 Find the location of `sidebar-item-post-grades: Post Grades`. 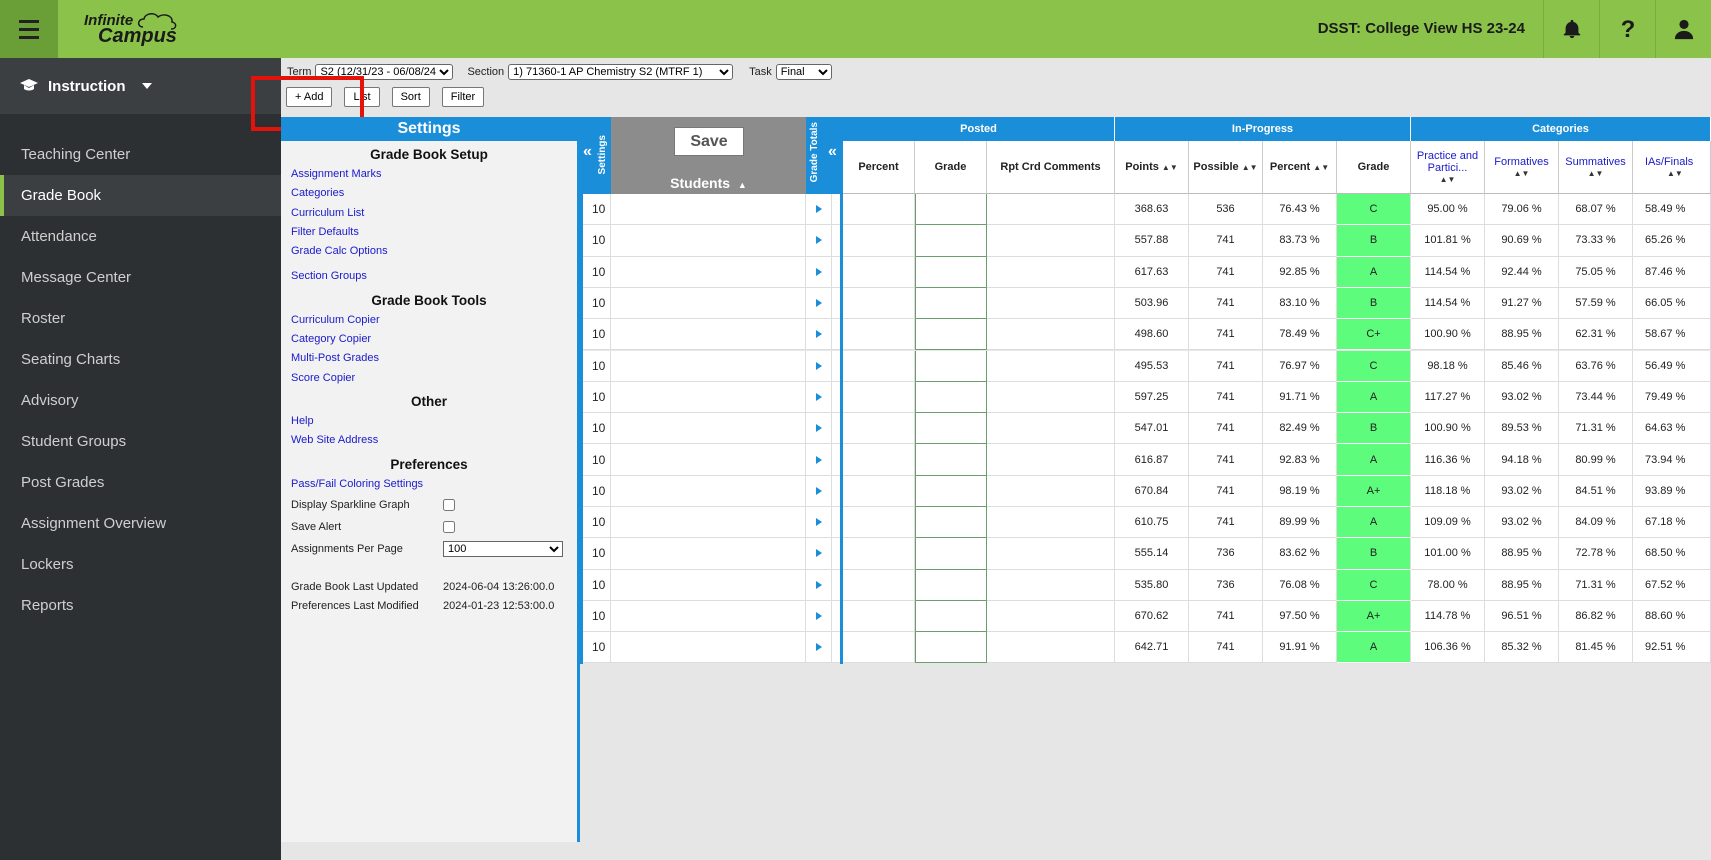

sidebar-item-post-grades: Post Grades is located at coordinates (140, 482).